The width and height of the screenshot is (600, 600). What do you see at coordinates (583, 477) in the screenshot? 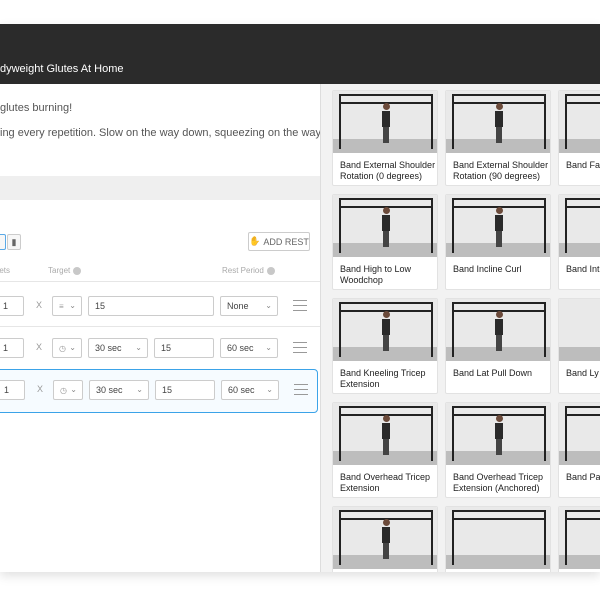
I see `exercise-title: Band Pa` at bounding box center [583, 477].